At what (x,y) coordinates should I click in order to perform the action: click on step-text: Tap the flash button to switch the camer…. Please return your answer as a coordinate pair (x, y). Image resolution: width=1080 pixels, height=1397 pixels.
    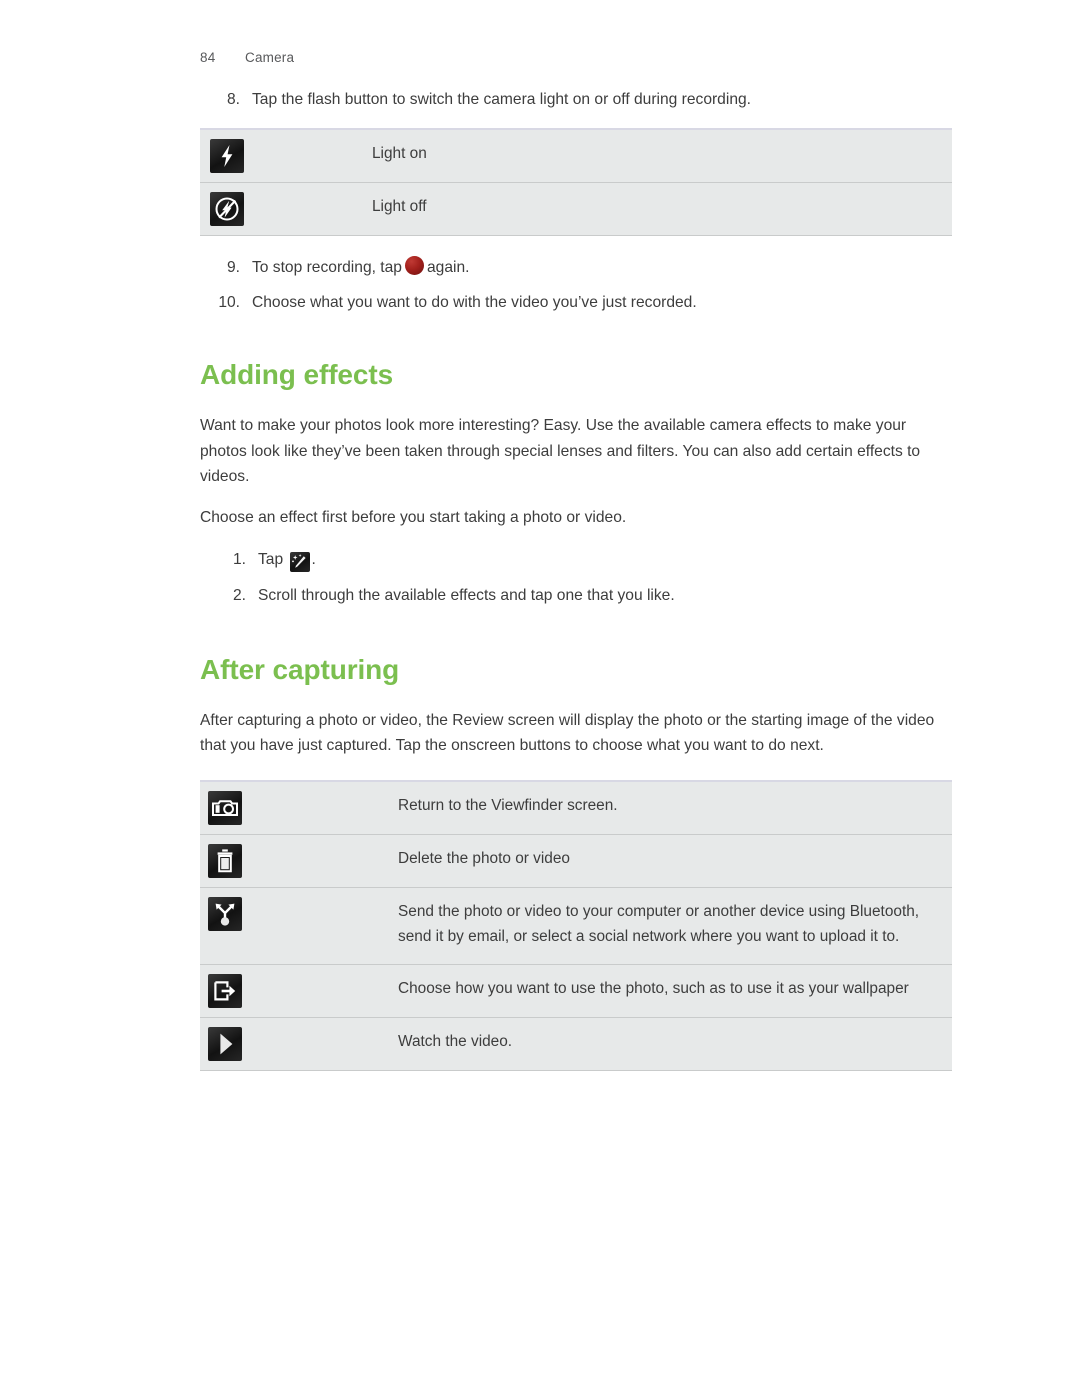
    Looking at the image, I should click on (501, 99).